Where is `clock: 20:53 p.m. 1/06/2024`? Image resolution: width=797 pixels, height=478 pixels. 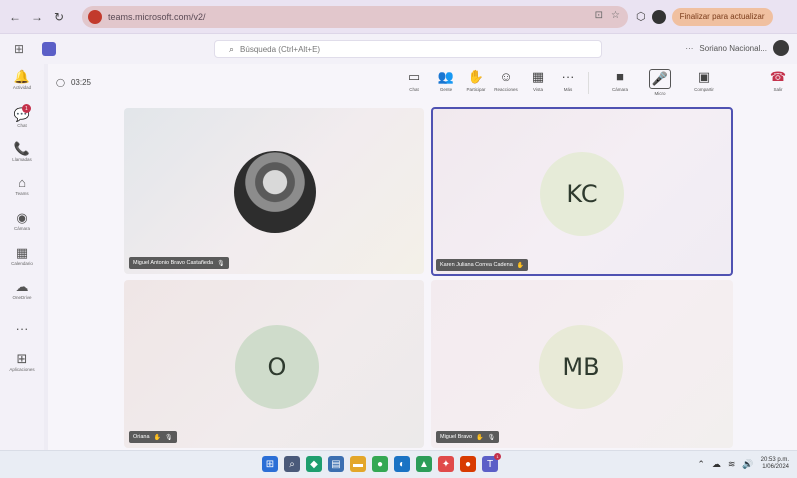 clock: 20:53 p.m. 1/06/2024 is located at coordinates (775, 464).